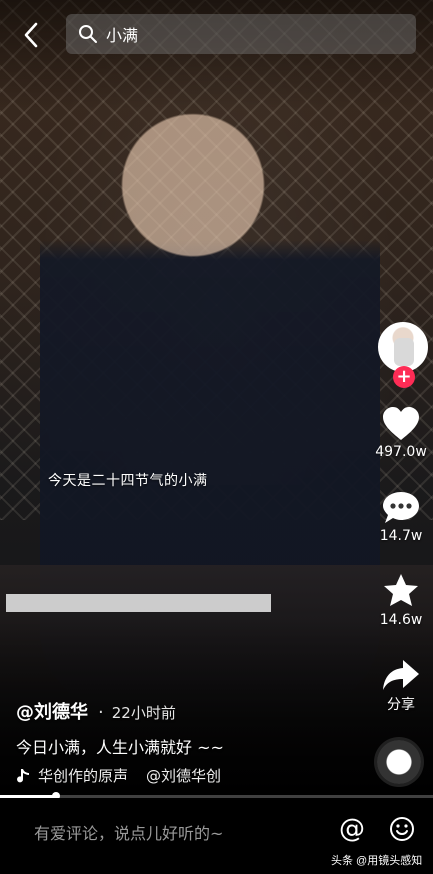 Image resolution: width=433 pixels, height=874 pixels. I want to click on like-button: 497.0w, so click(401, 433).